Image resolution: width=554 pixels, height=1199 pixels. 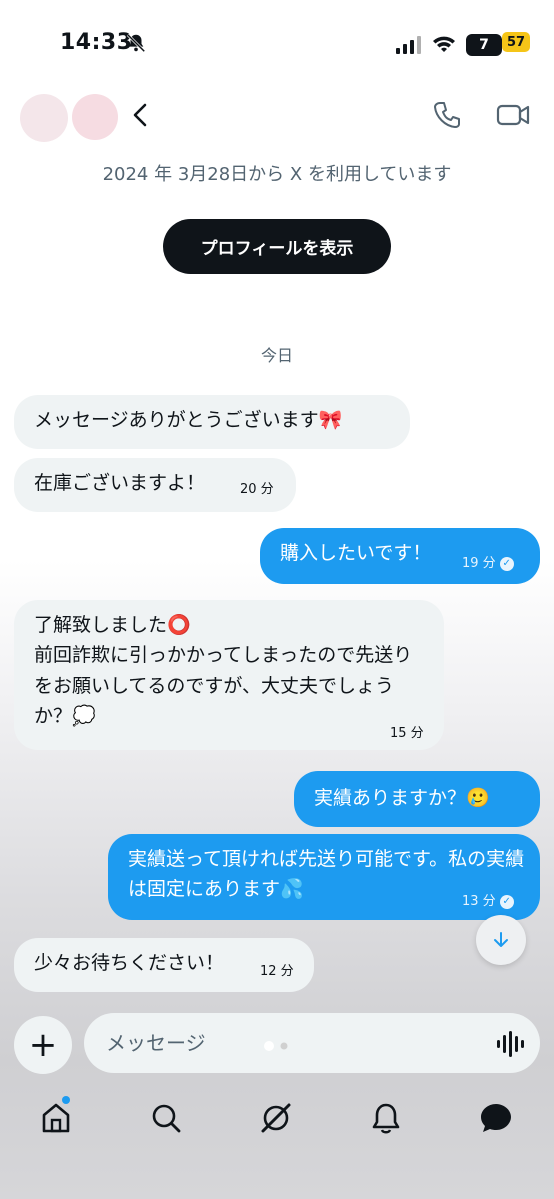 I want to click on message-time: 12 分, so click(x=277, y=971).